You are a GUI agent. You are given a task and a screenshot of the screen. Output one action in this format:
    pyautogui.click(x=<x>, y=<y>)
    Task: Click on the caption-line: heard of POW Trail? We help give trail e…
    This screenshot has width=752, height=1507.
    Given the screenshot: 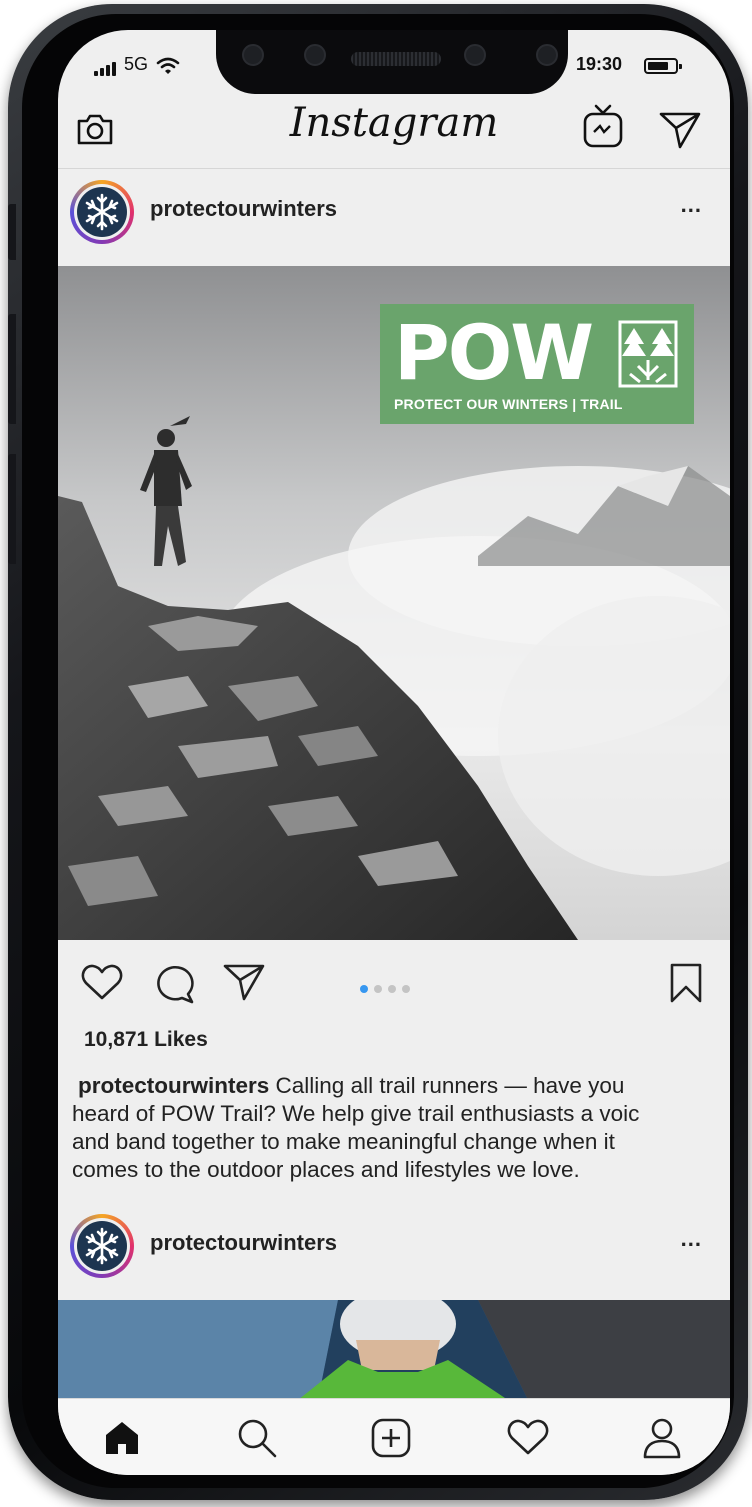 What is the action you would take?
    pyautogui.click(x=356, y=1113)
    